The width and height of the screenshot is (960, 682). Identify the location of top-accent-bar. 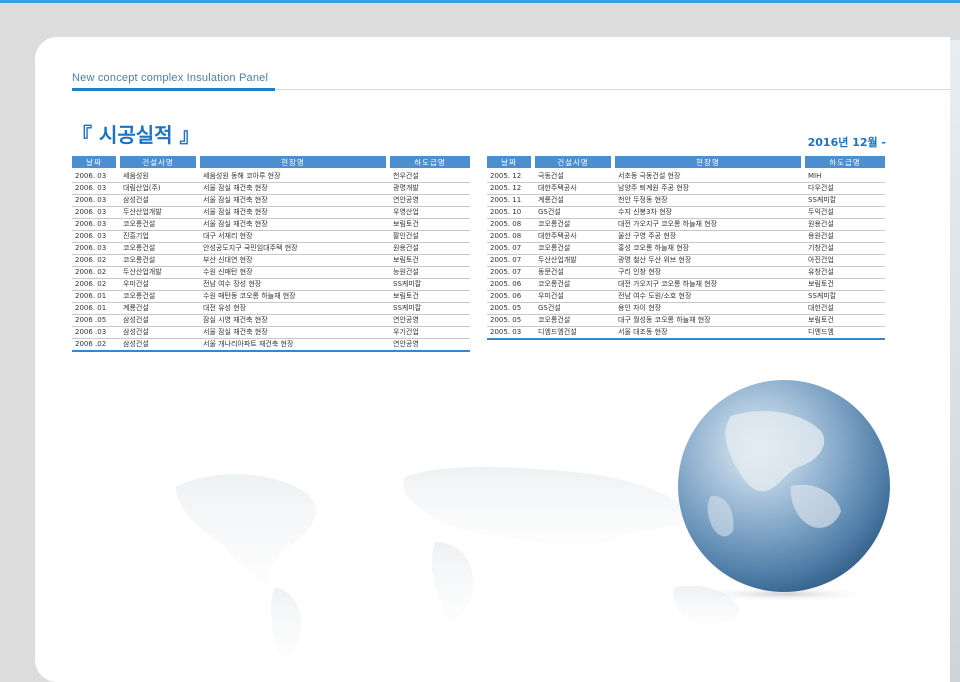
(480, 1).